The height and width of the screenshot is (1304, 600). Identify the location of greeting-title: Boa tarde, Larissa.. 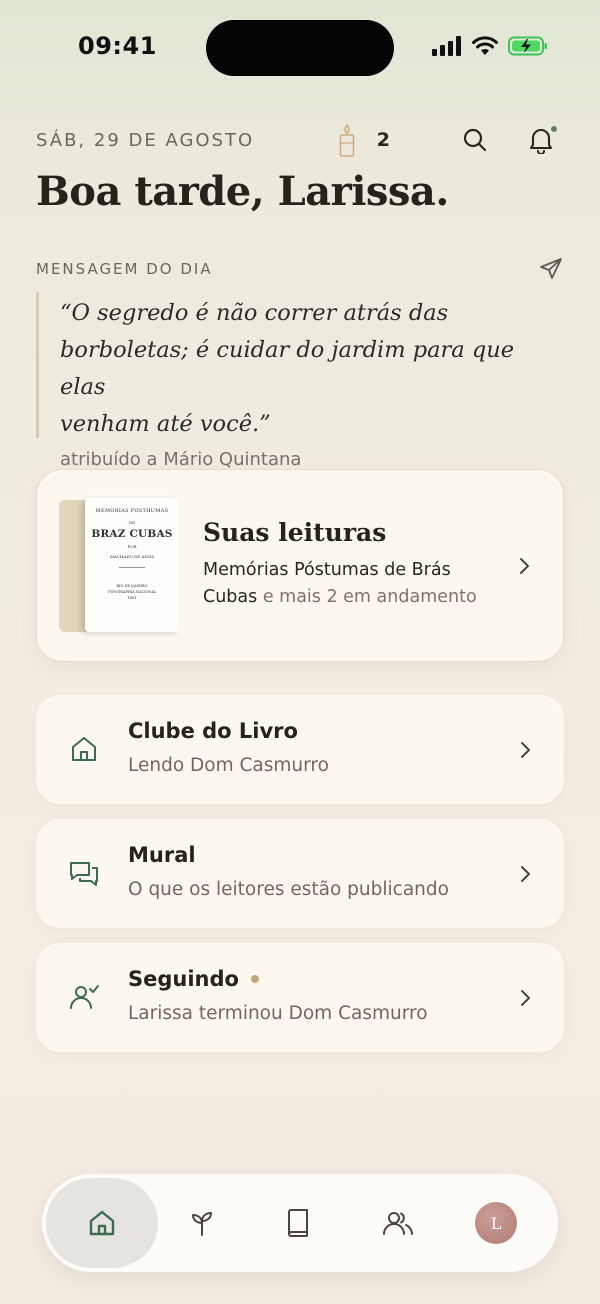
(242, 191).